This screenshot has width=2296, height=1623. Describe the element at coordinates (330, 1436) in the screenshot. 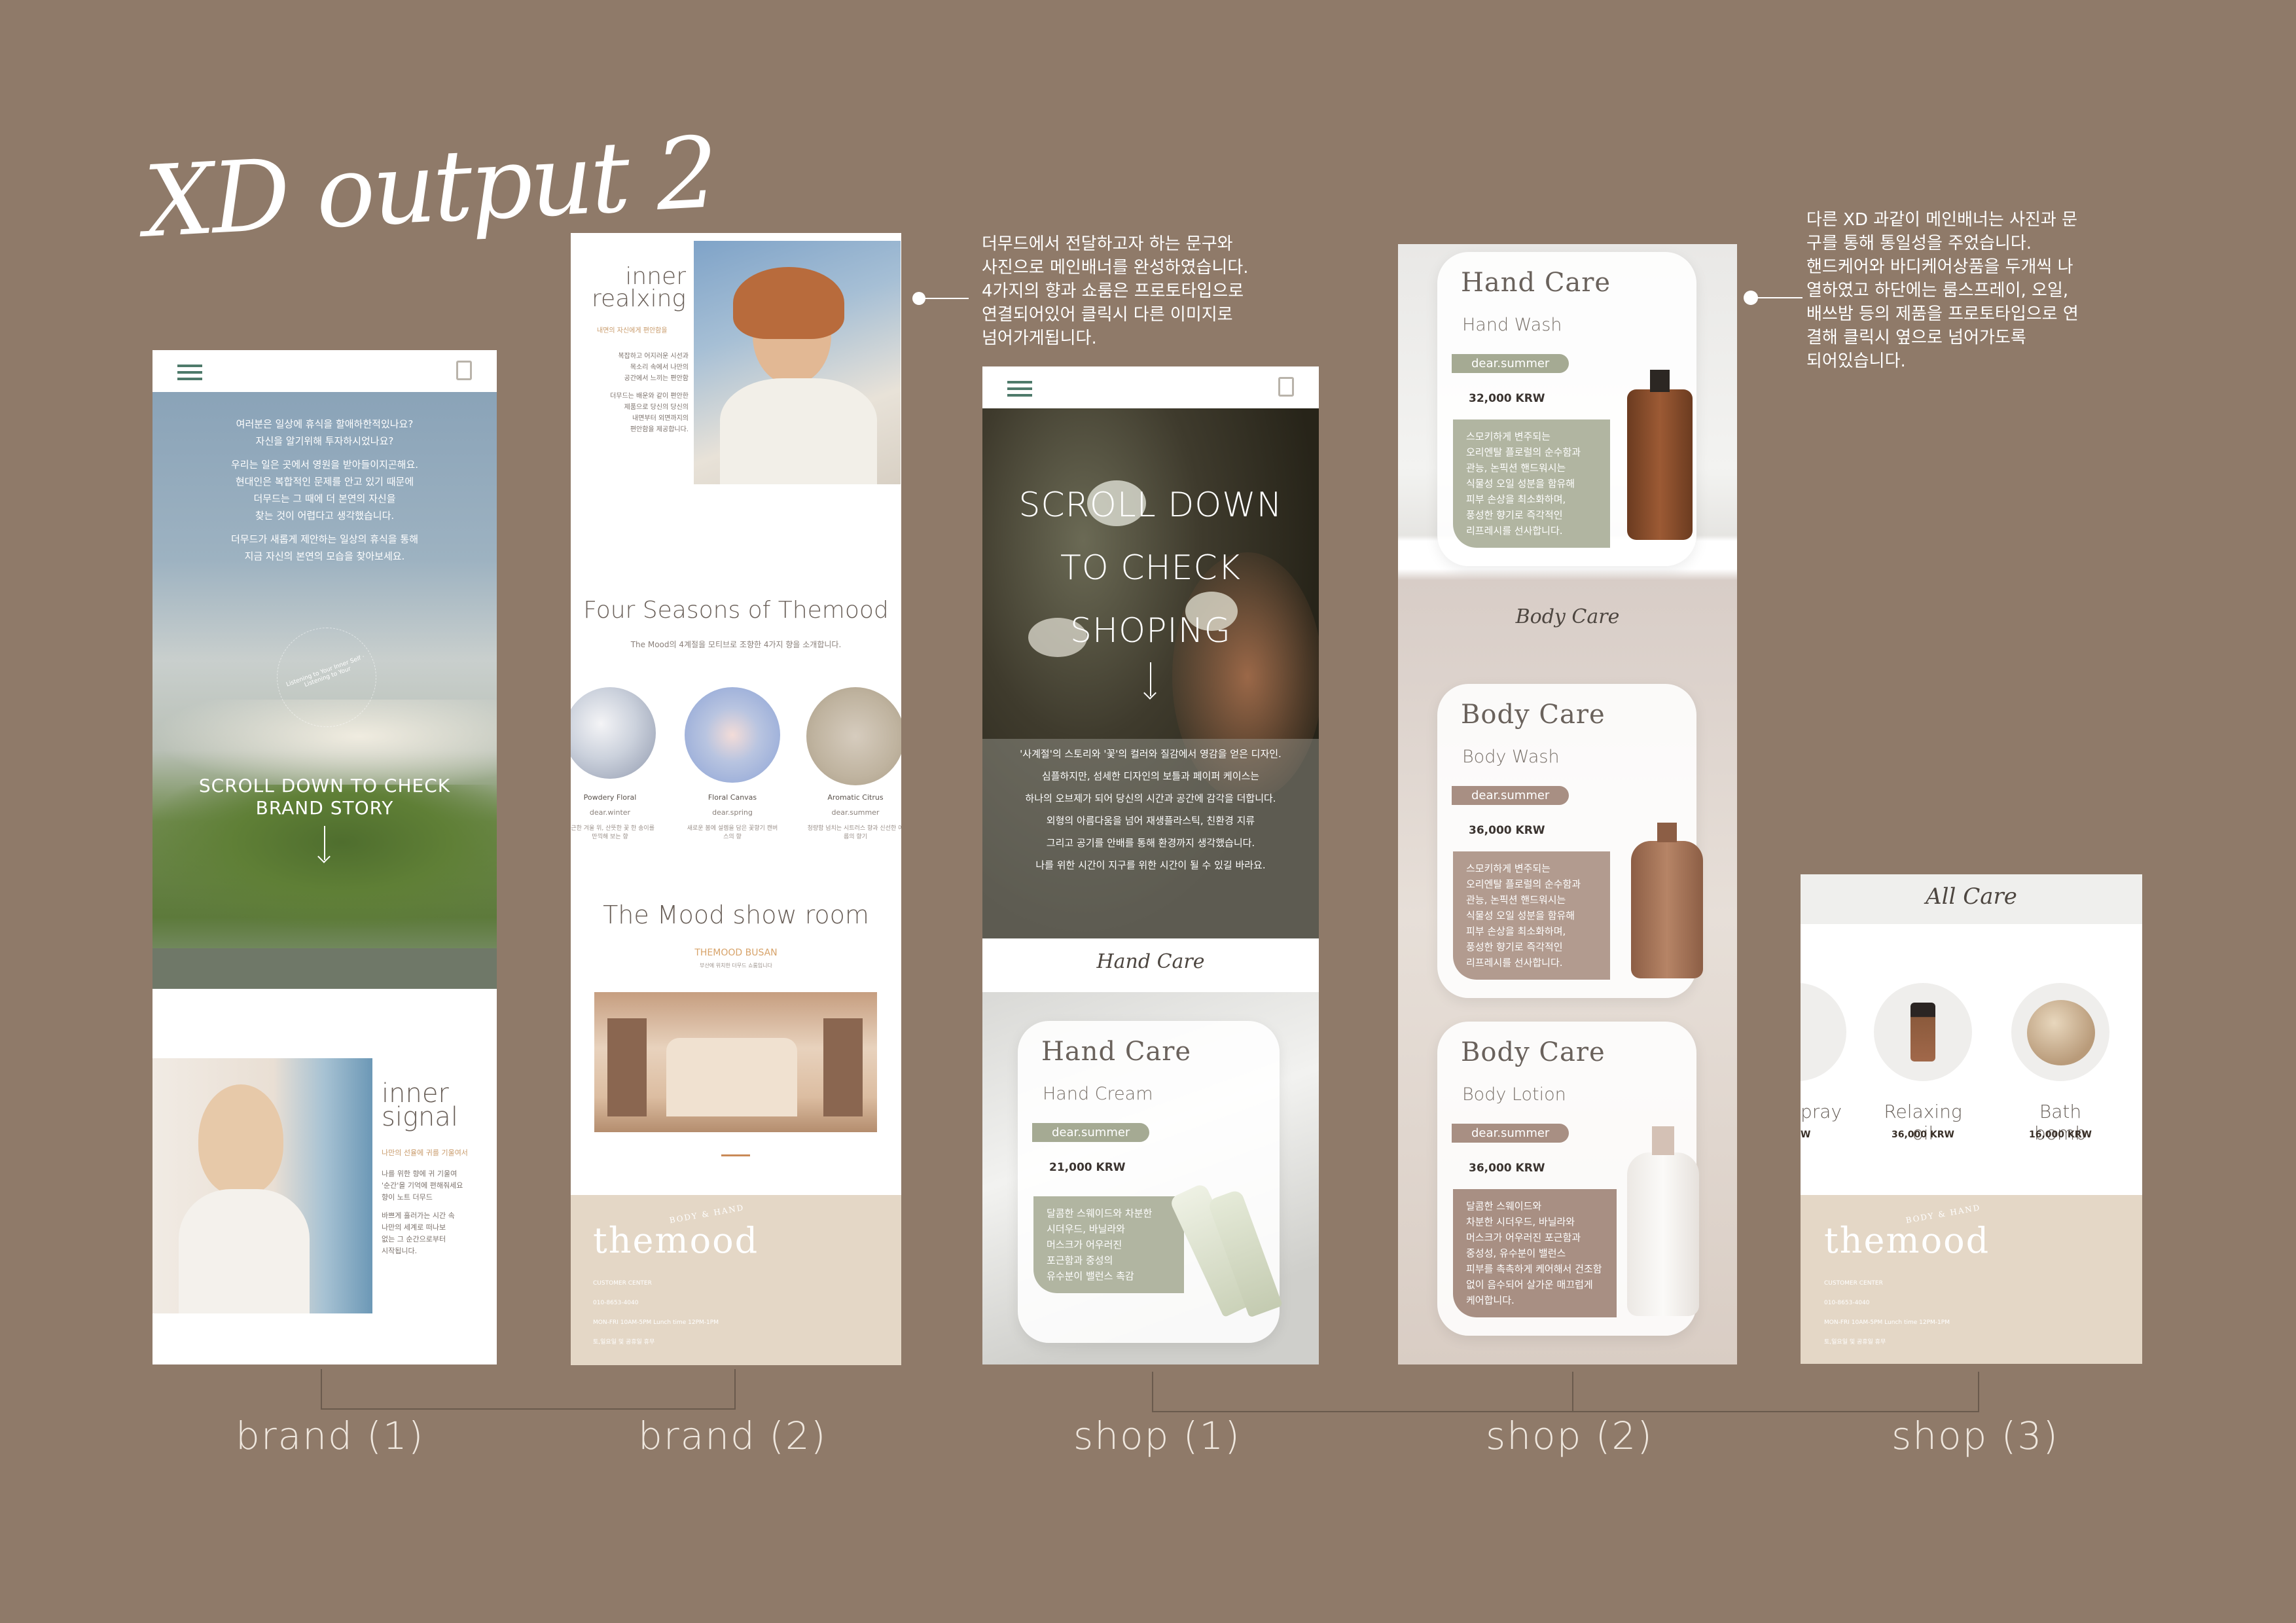

I see `caption-brand1: brand (1)` at that location.